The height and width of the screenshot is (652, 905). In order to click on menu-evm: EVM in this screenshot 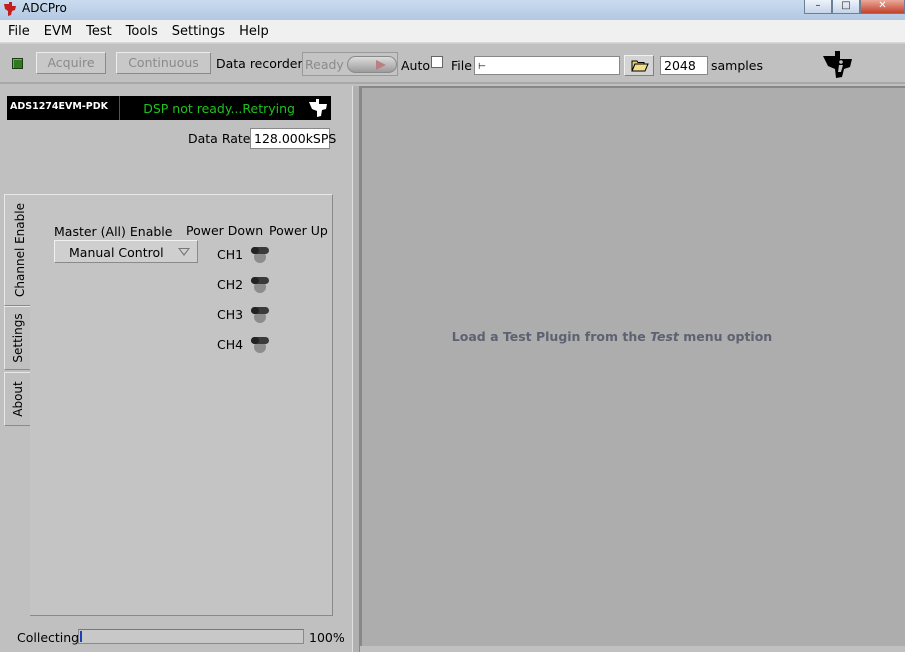, I will do `click(58, 31)`.